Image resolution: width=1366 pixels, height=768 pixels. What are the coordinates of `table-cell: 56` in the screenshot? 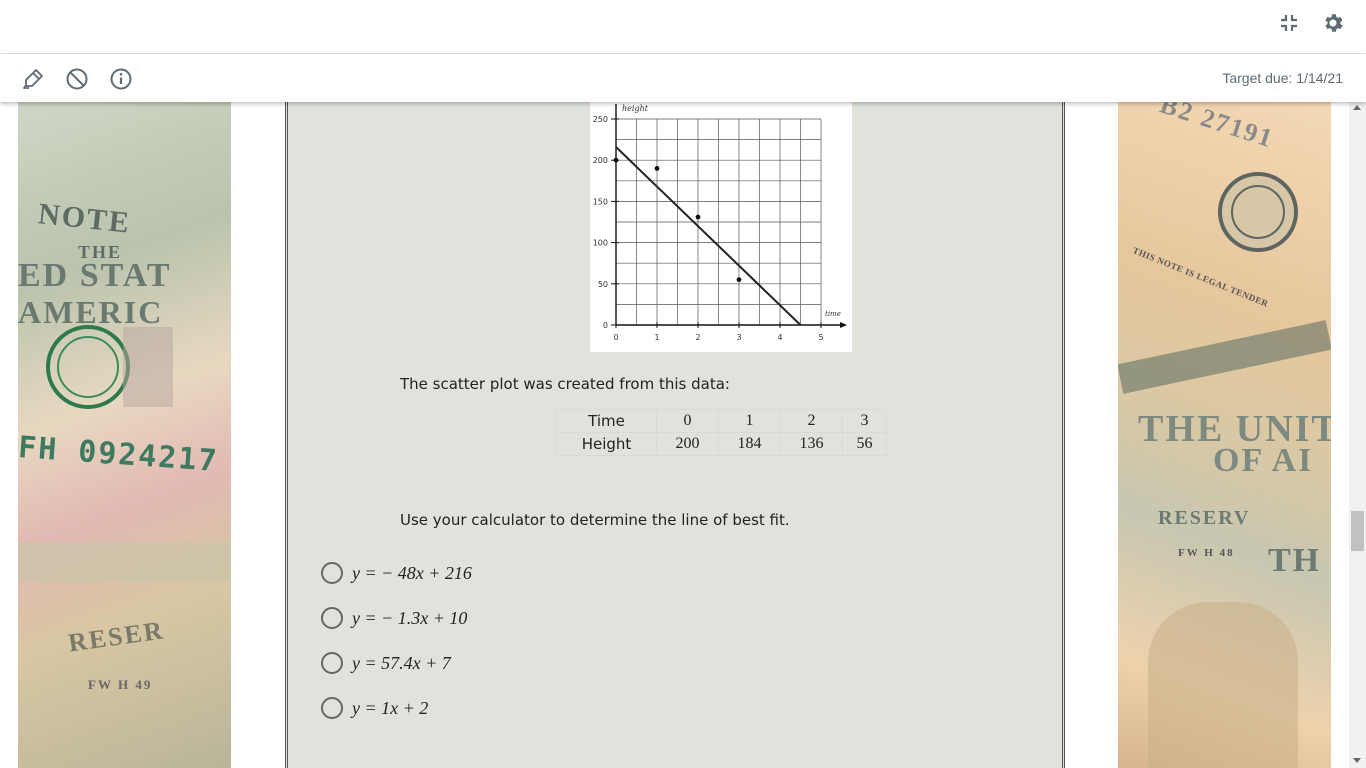 It's located at (864, 444).